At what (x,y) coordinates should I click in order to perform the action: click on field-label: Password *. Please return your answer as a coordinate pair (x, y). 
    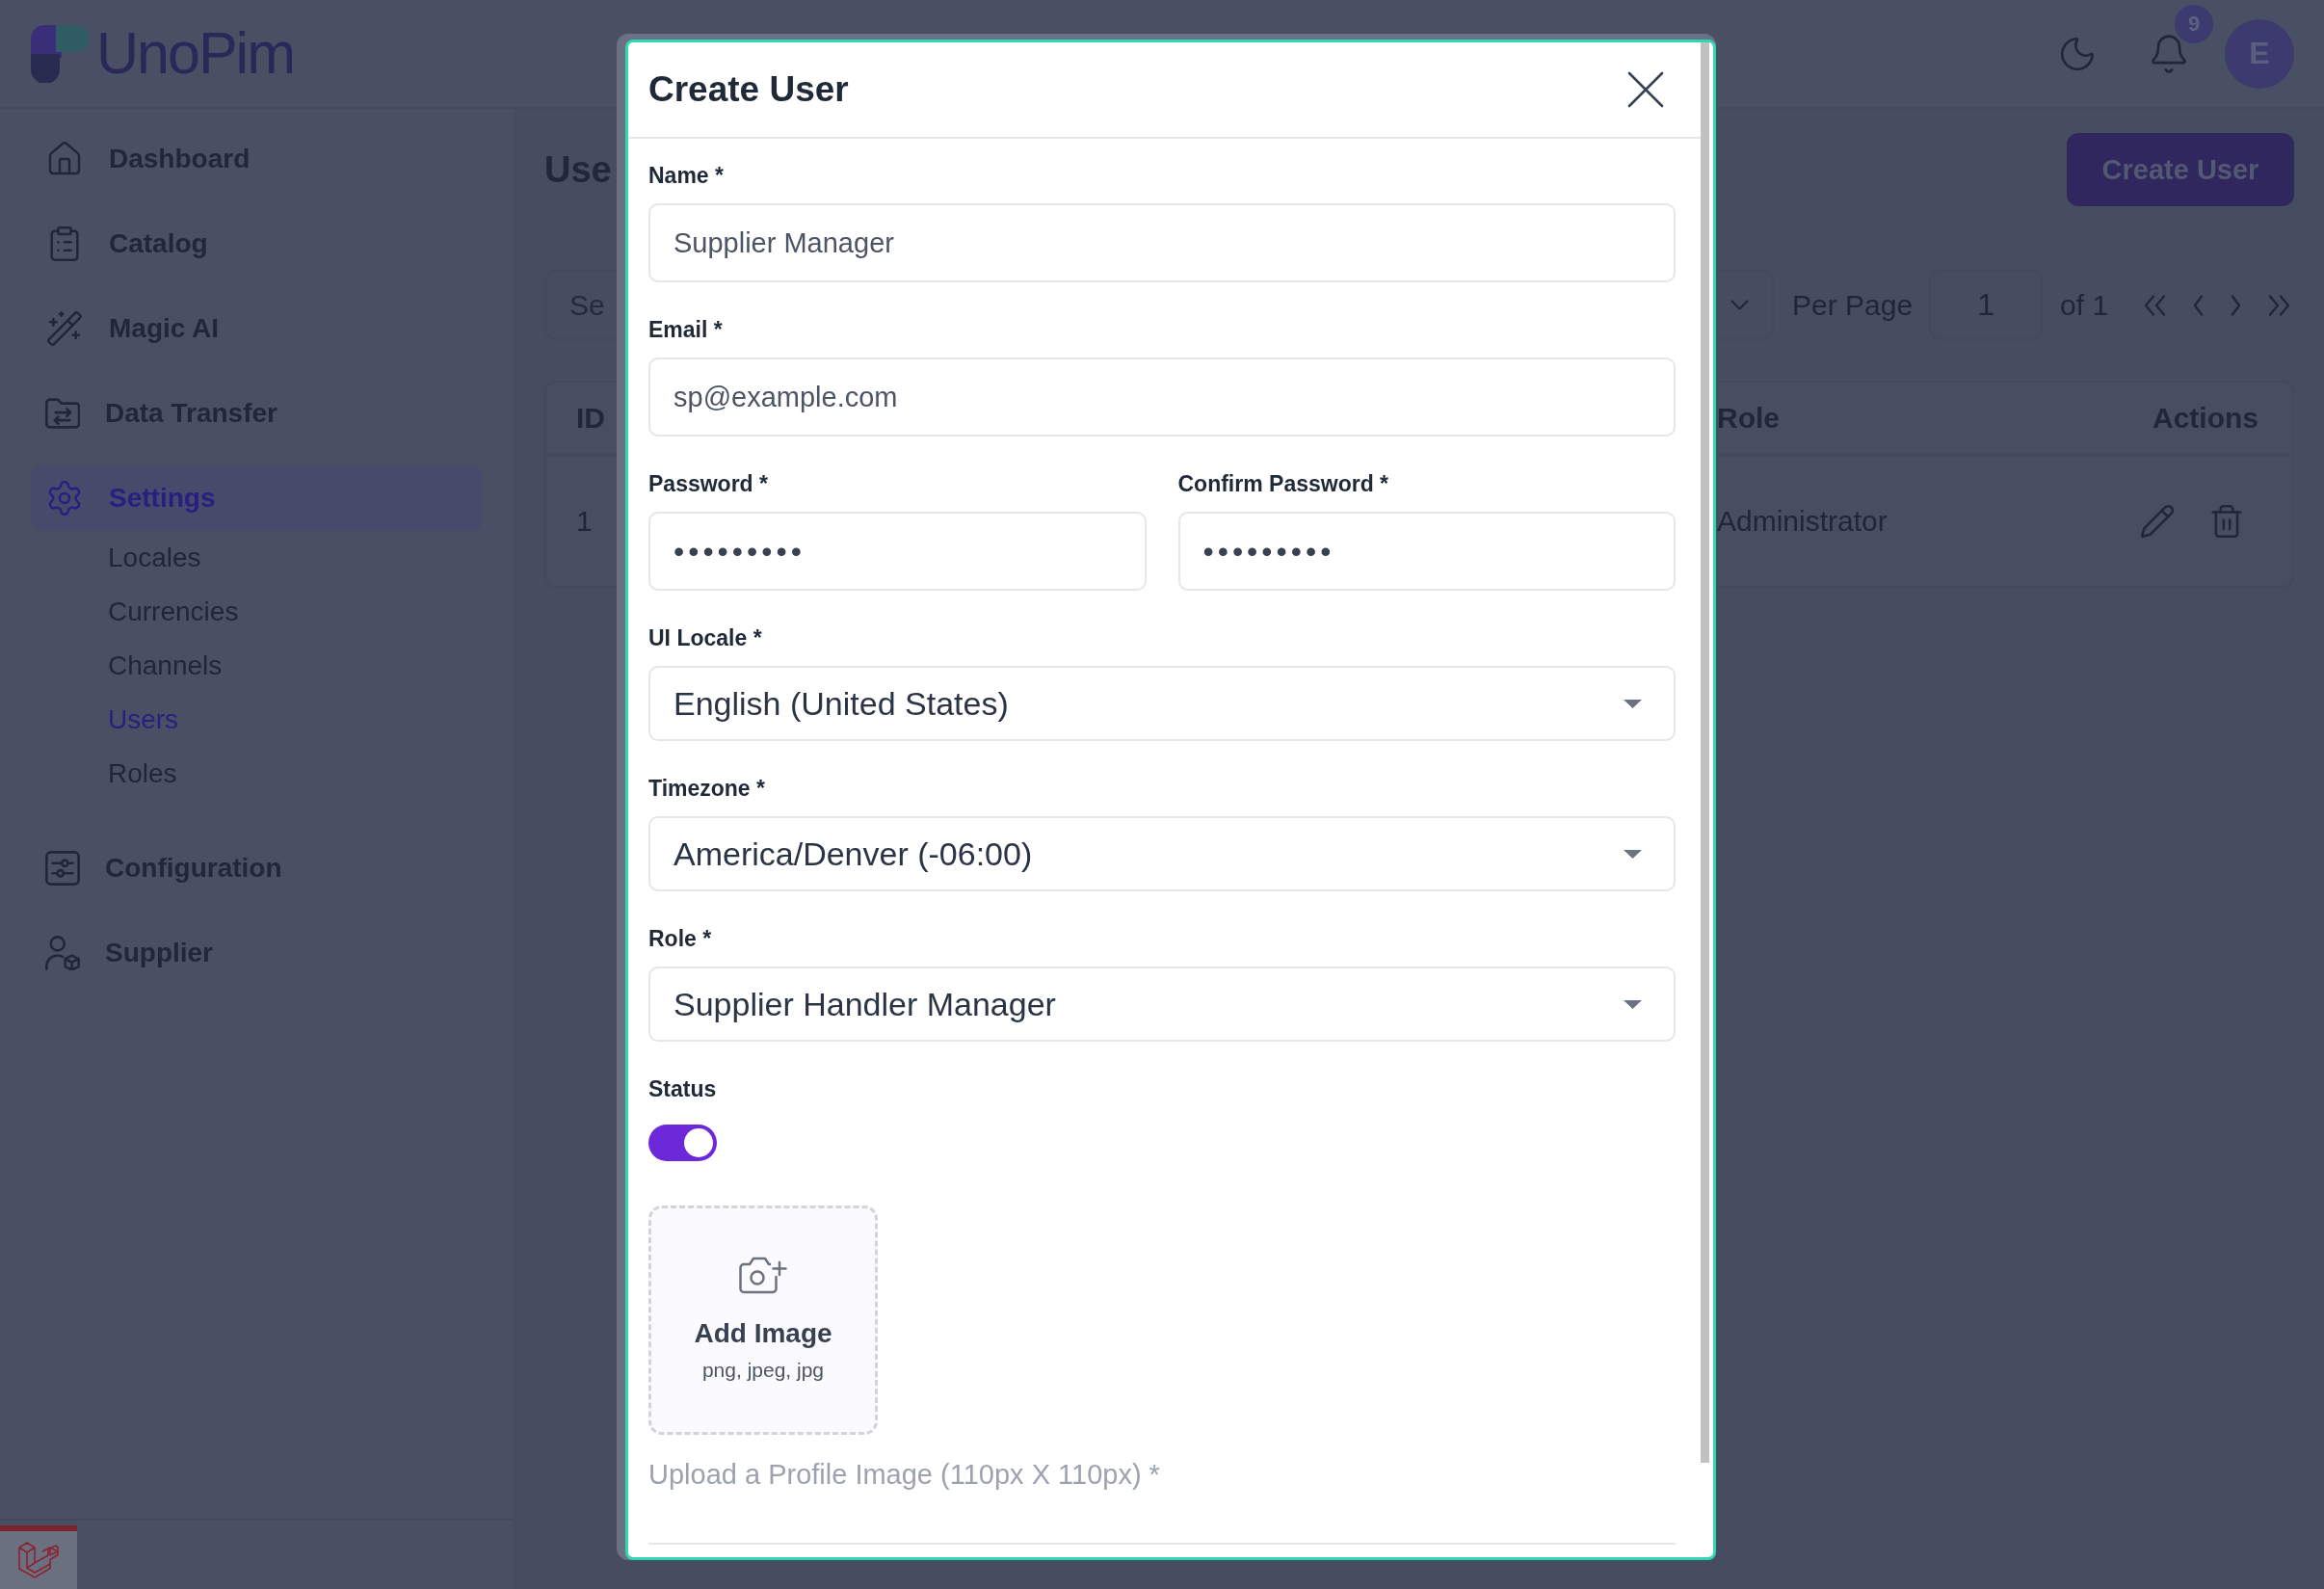
    Looking at the image, I should click on (709, 483).